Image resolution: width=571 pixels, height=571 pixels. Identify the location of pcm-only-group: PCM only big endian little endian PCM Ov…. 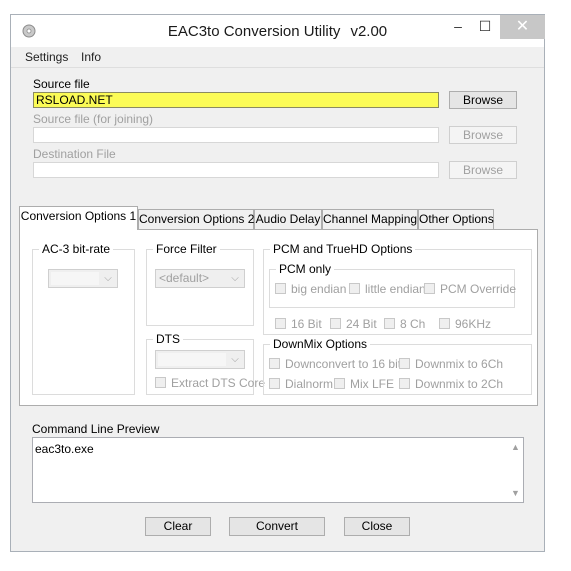
(392, 285).